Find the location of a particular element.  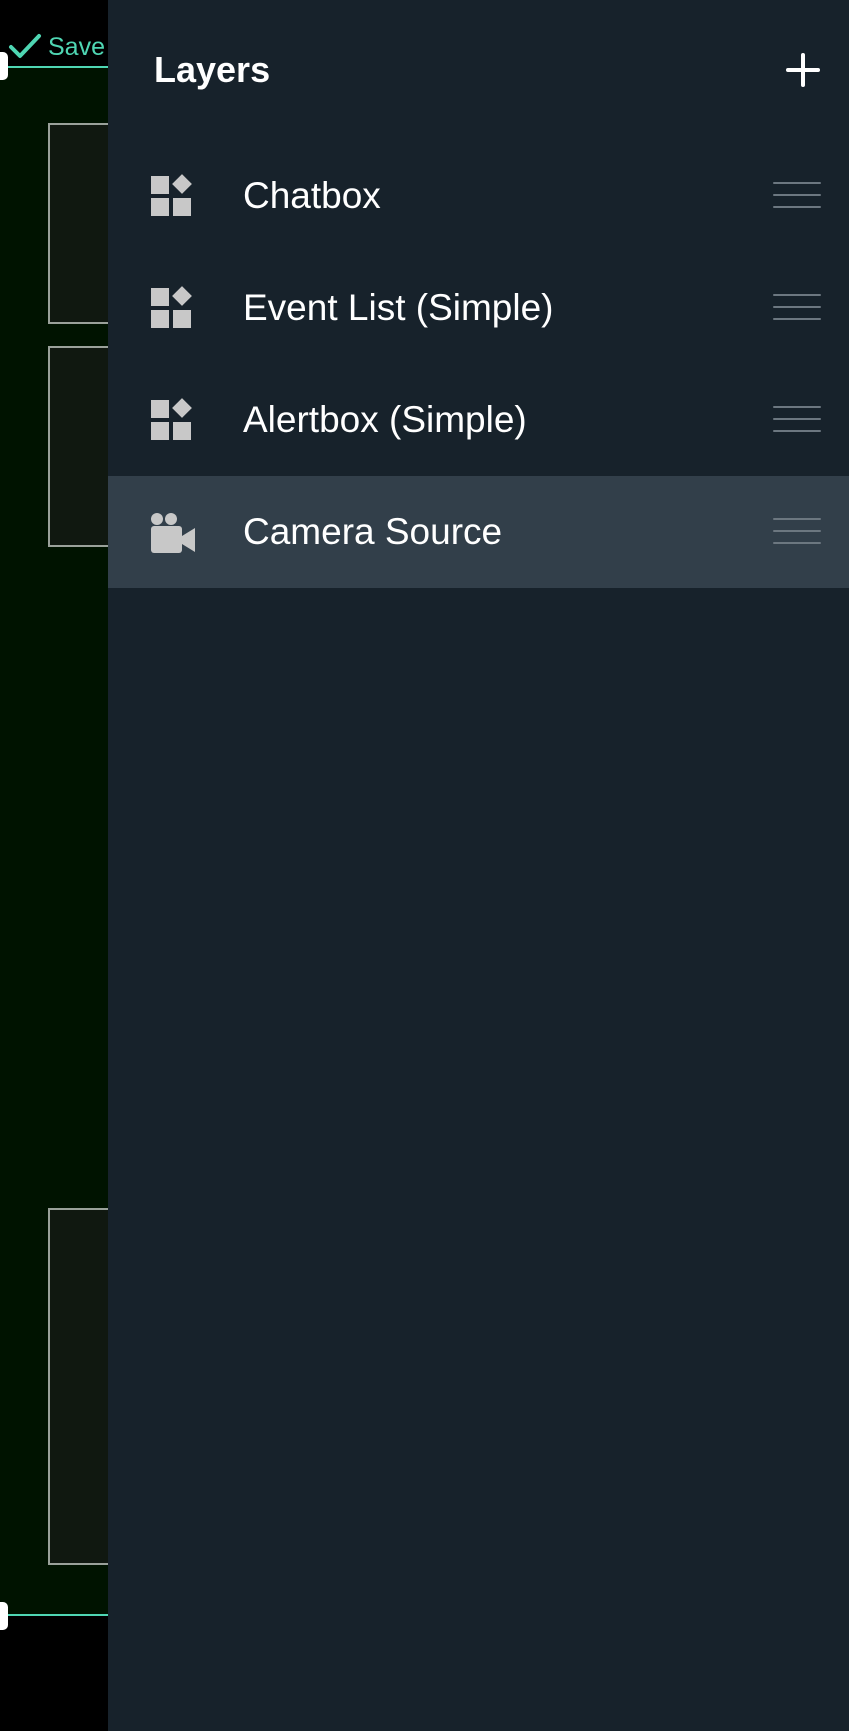

layers-panel-header: Layers is located at coordinates (478, 70).